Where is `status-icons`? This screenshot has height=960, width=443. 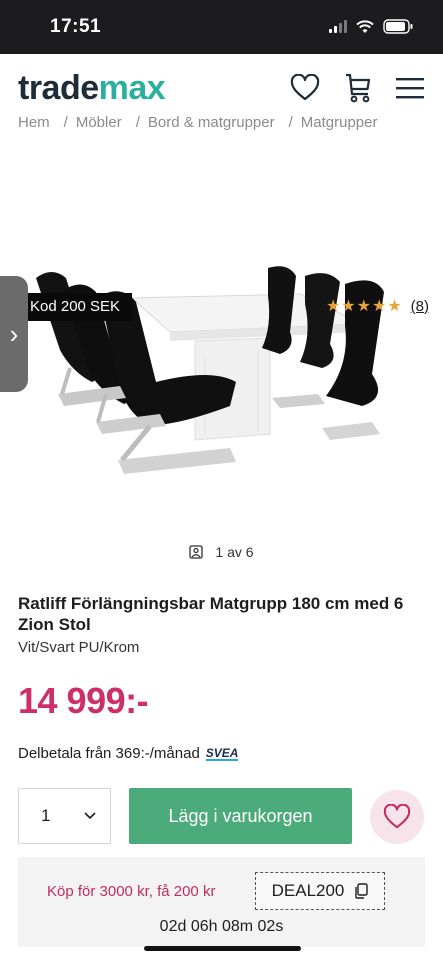 status-icons is located at coordinates (371, 26).